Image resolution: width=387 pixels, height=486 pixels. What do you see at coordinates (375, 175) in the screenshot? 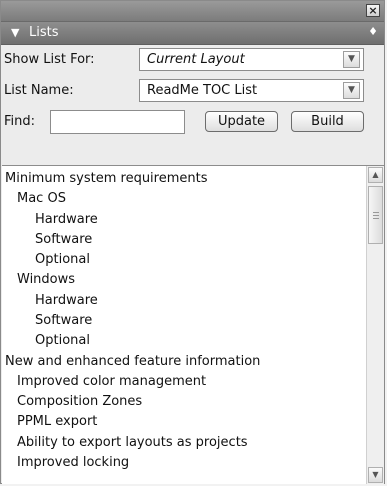
I see `chevron-up-icon: ▲` at bounding box center [375, 175].